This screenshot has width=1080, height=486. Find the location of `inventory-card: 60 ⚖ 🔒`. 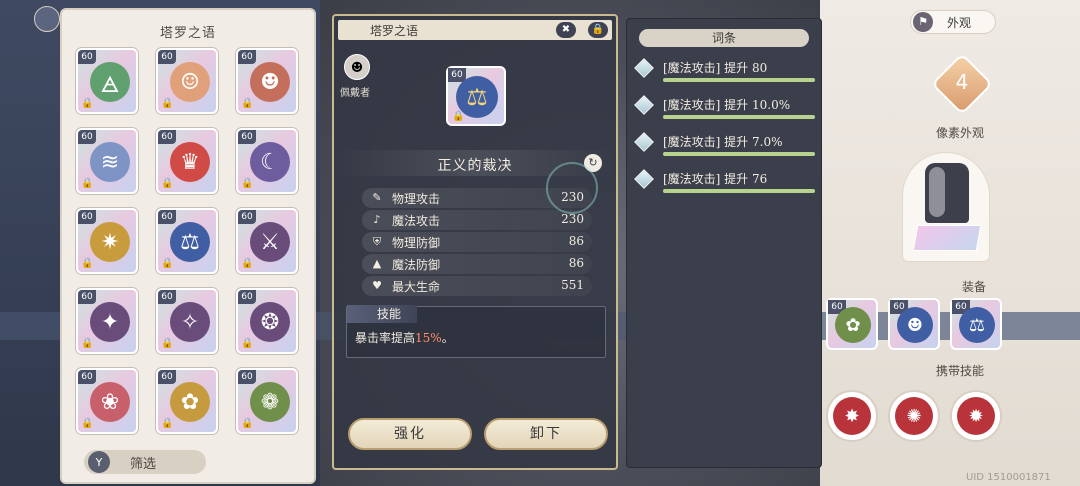

inventory-card: 60 ⚖ 🔒 is located at coordinates (187, 241).